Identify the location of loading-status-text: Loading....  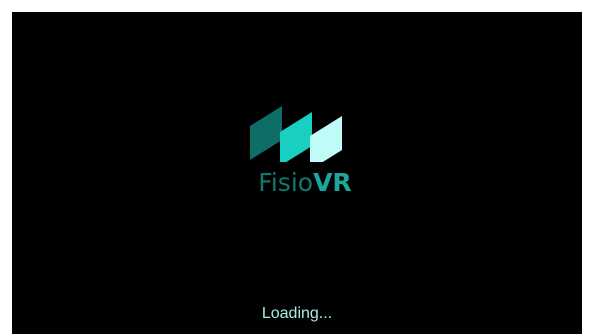
(297, 313).